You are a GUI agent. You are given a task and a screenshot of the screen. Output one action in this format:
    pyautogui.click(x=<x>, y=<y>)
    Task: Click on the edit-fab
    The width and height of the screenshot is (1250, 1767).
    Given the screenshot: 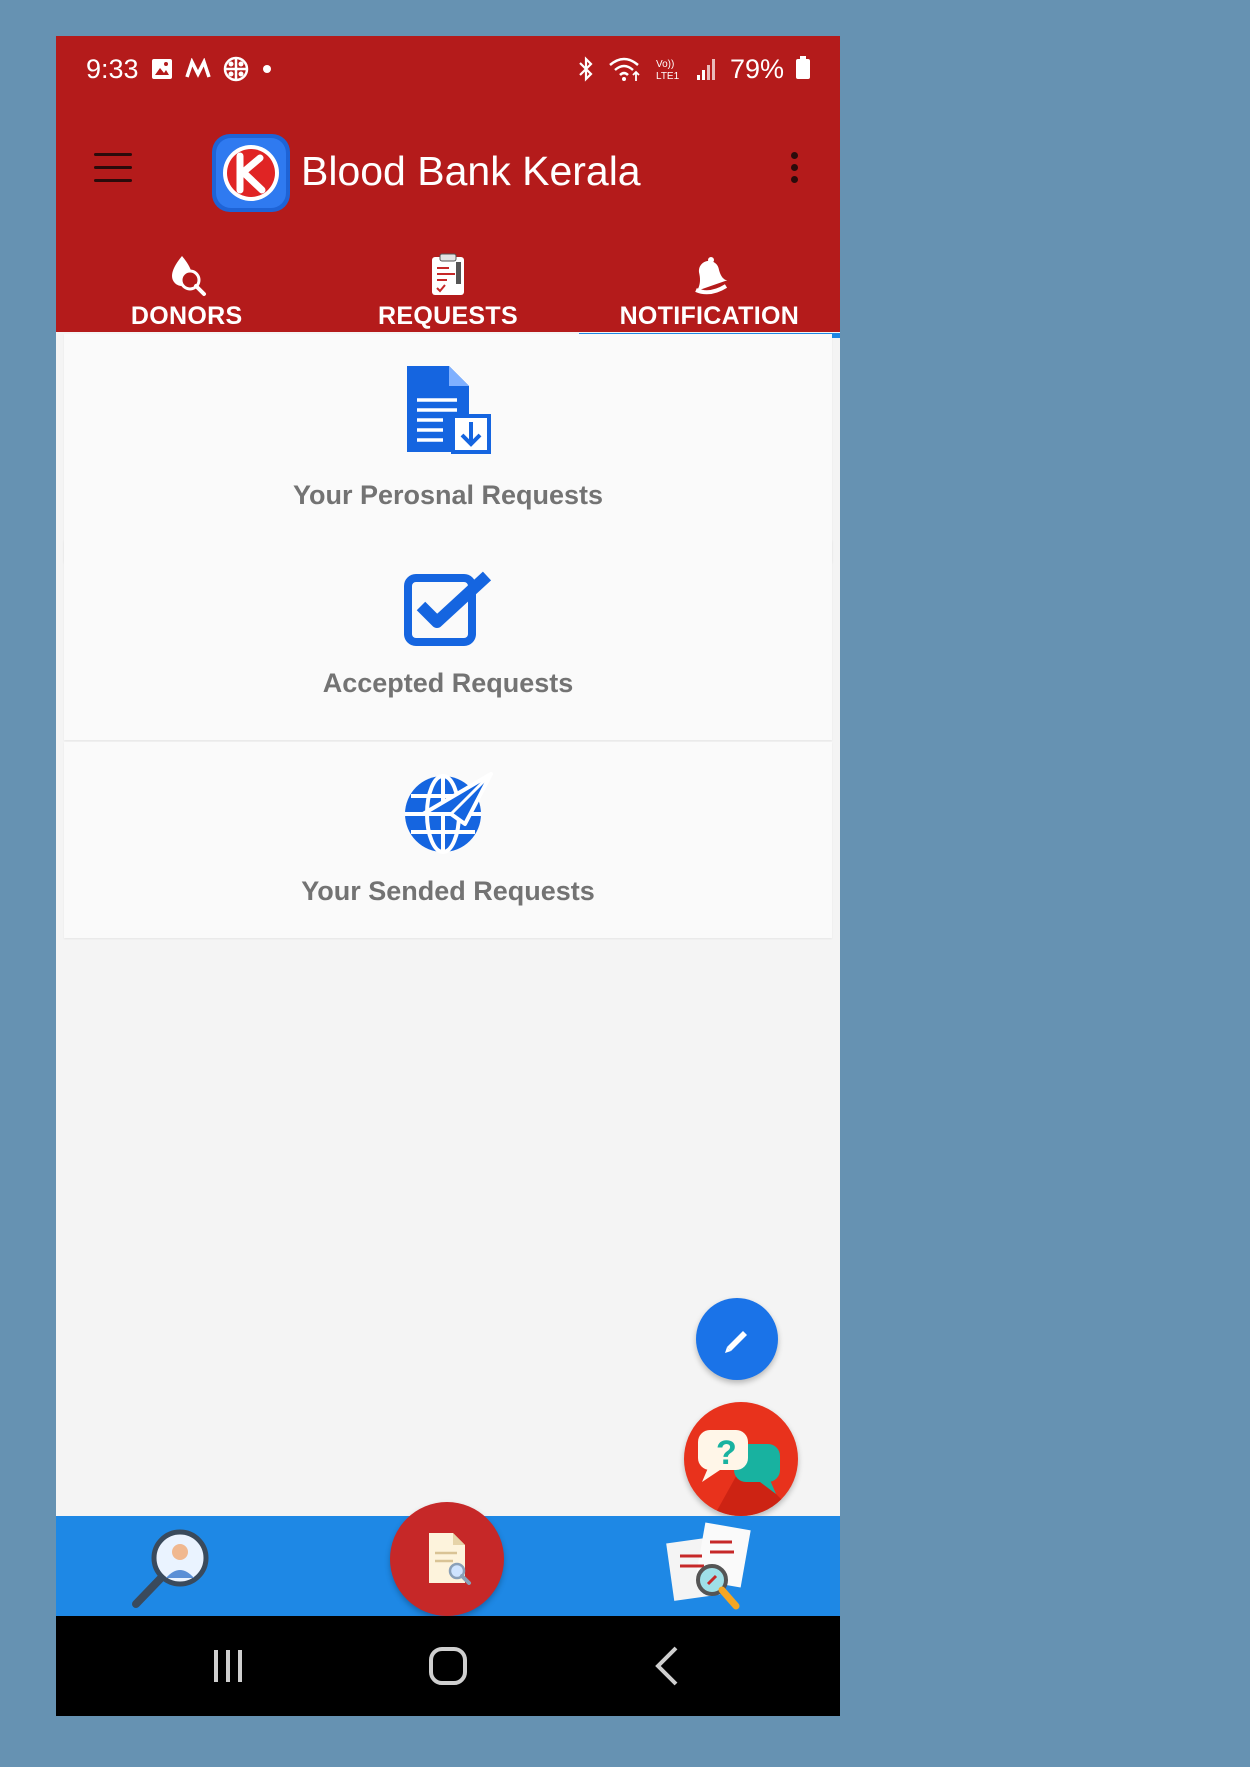 What is the action you would take?
    pyautogui.click(x=737, y=1339)
    